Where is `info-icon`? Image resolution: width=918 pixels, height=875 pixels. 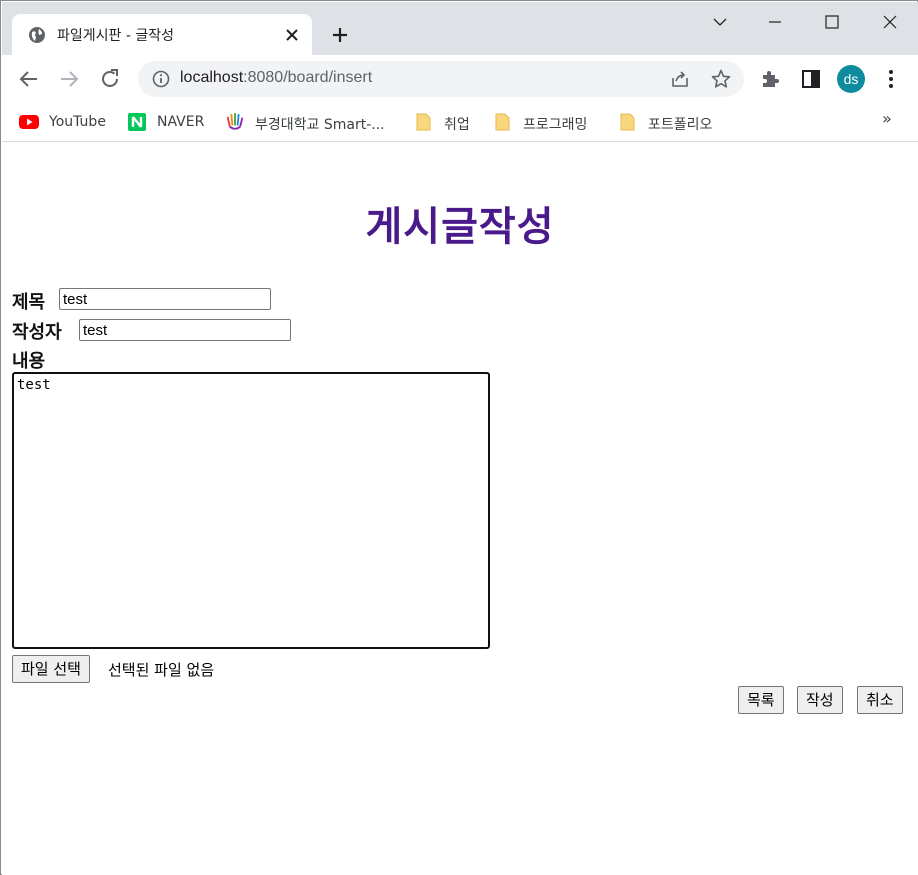
info-icon is located at coordinates (161, 79).